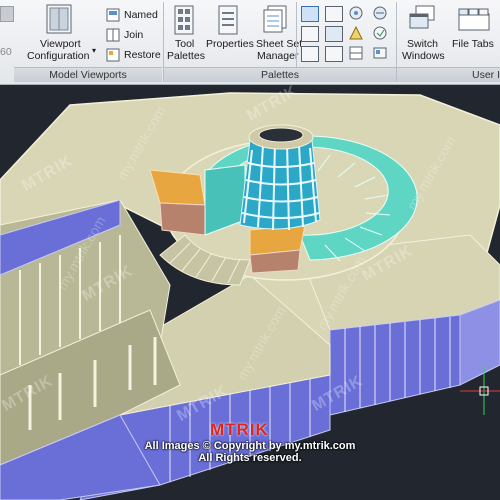 The image size is (500, 500). What do you see at coordinates (310, 54) in the screenshot?
I see `calculator-icon` at bounding box center [310, 54].